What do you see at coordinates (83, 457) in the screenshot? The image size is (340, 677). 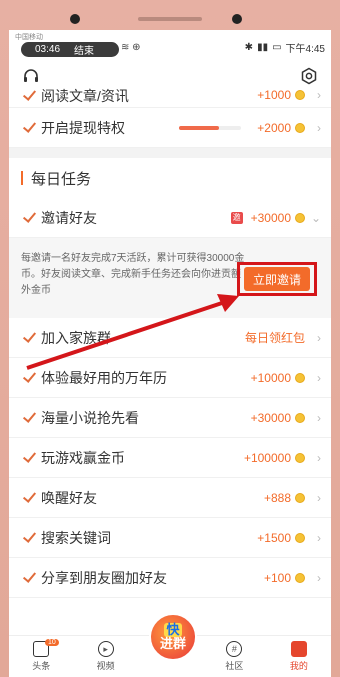 I see `task-label: 玩游戏赢金币` at bounding box center [83, 457].